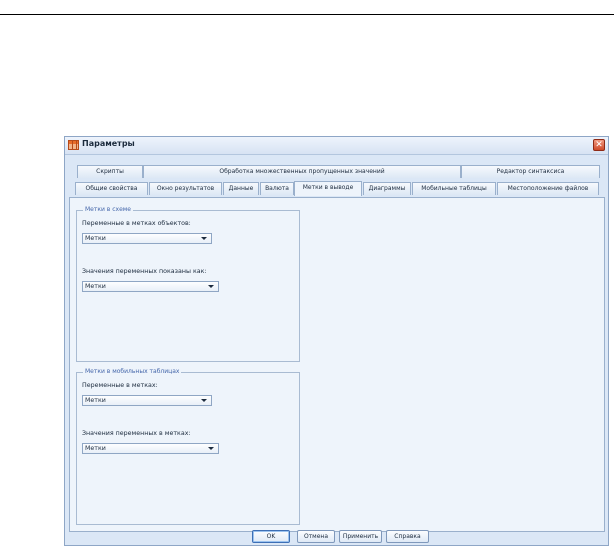  Describe the element at coordinates (271, 536) in the screenshot. I see `ok-button: OK` at that location.